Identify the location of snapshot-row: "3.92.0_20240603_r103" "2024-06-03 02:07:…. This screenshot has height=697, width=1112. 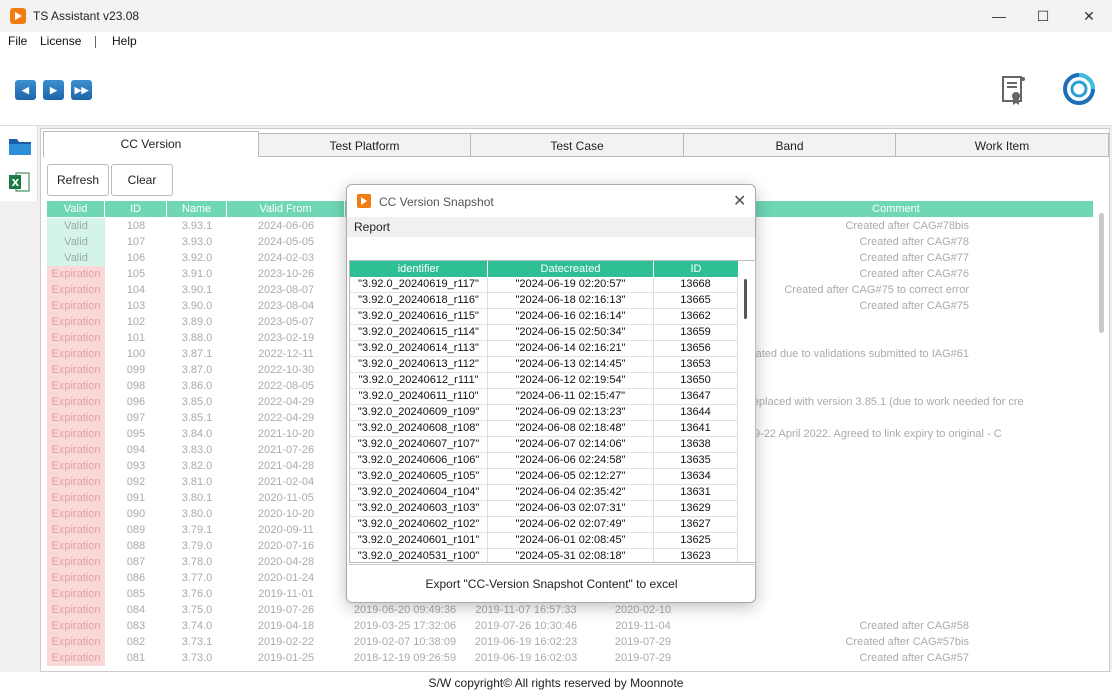
(544, 509).